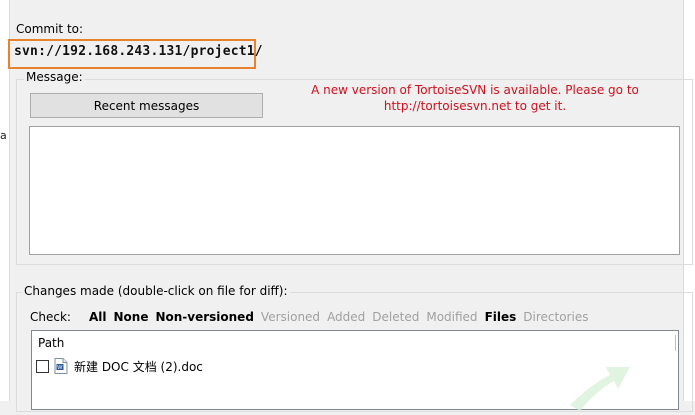  I want to click on filter-directories: Directories, so click(555, 317).